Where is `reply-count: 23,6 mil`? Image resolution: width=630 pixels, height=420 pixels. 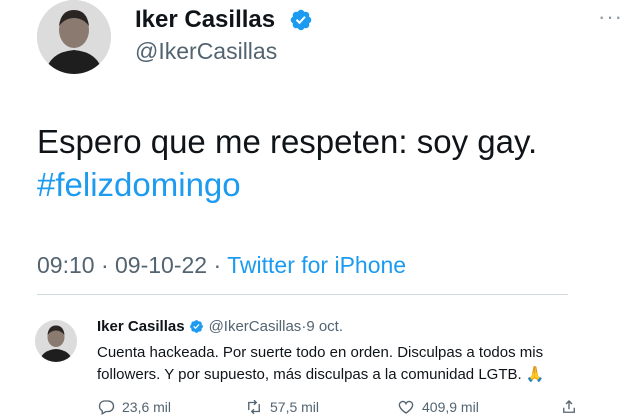
reply-count: 23,6 mil is located at coordinates (147, 407).